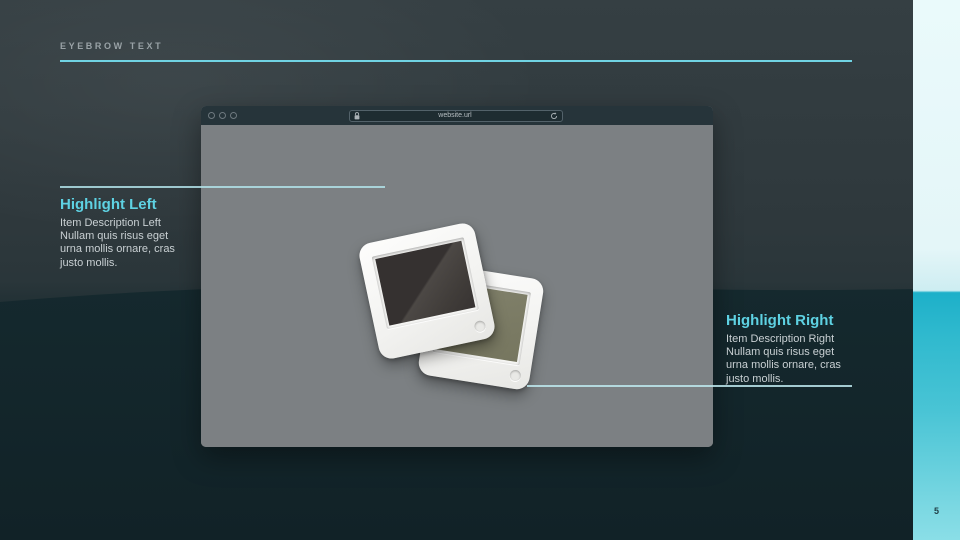 The image size is (960, 540). I want to click on page-number: 5, so click(936, 511).